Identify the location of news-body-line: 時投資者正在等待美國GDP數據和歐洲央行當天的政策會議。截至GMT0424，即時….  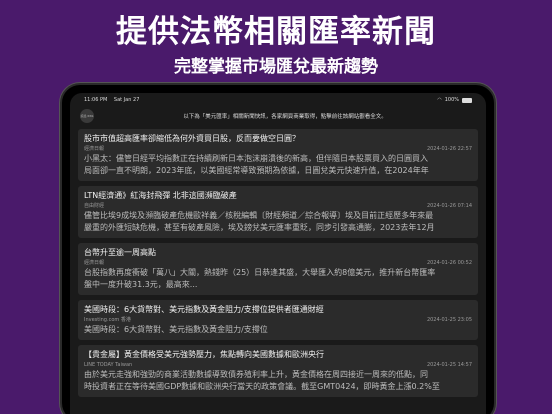
(262, 386).